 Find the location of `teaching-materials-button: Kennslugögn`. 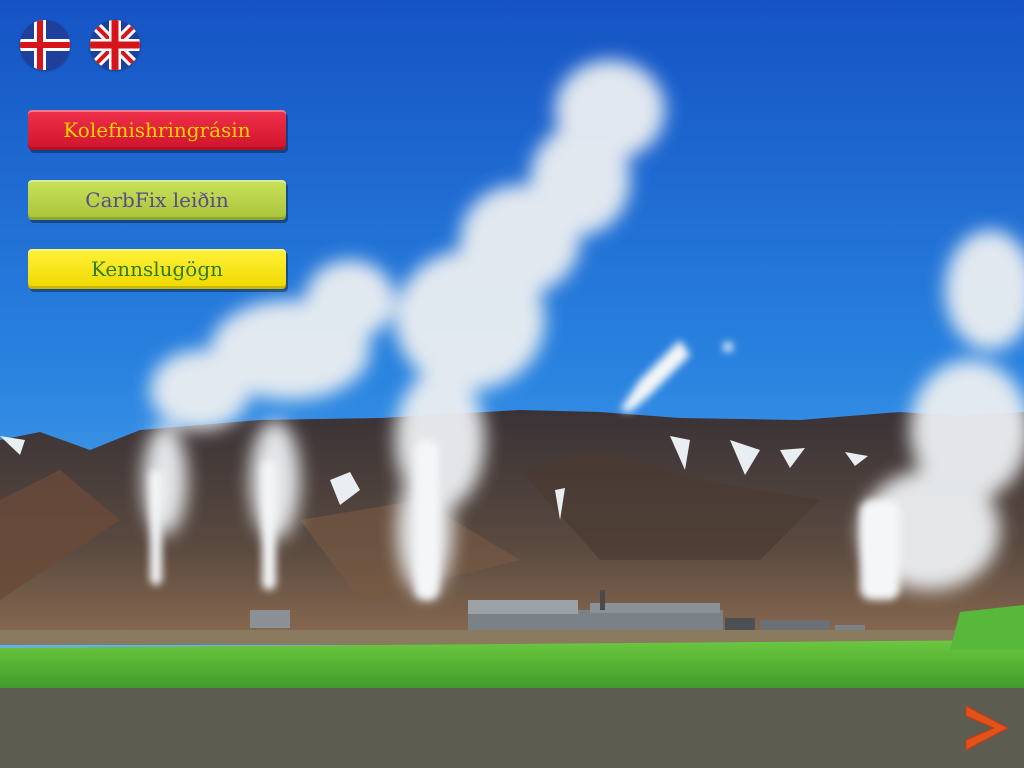

teaching-materials-button: Kennslugögn is located at coordinates (157, 269).